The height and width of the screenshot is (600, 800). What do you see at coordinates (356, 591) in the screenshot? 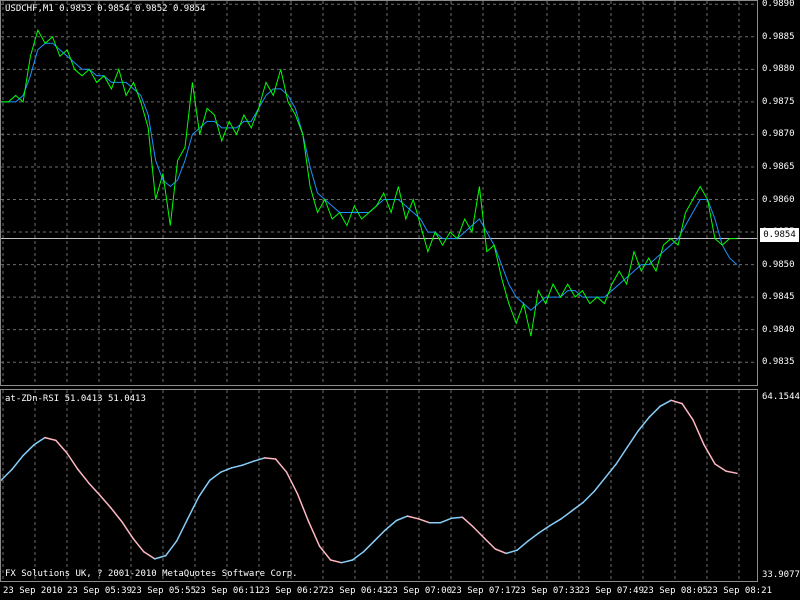
I see `time-tick-label: 23 Sep 06:43` at bounding box center [356, 591].